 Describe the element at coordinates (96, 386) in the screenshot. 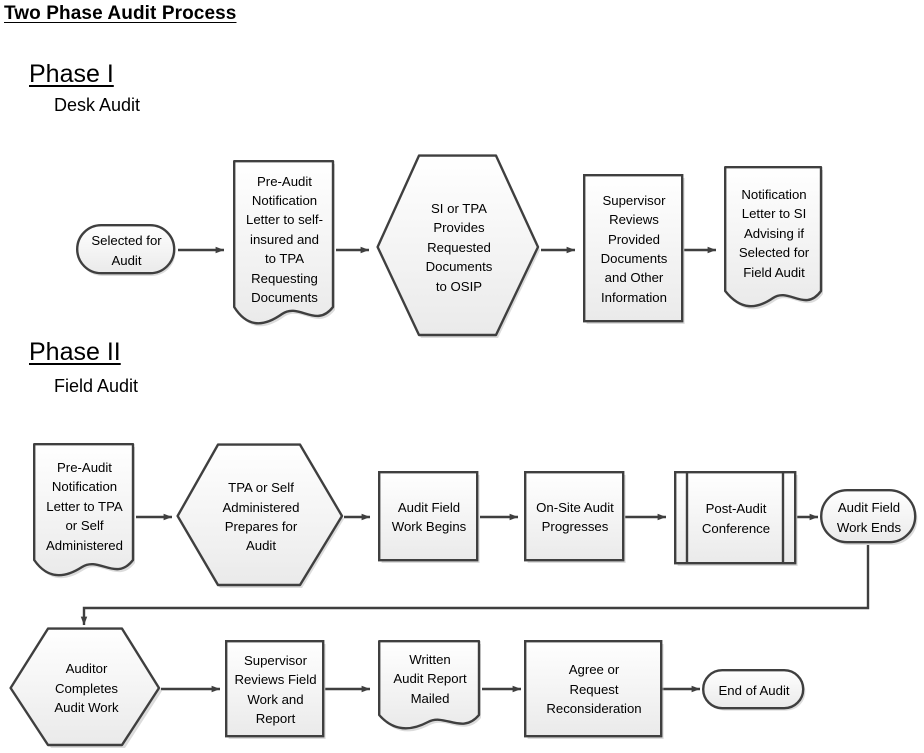

I see `phase-2-subtitle: Field Audit` at that location.